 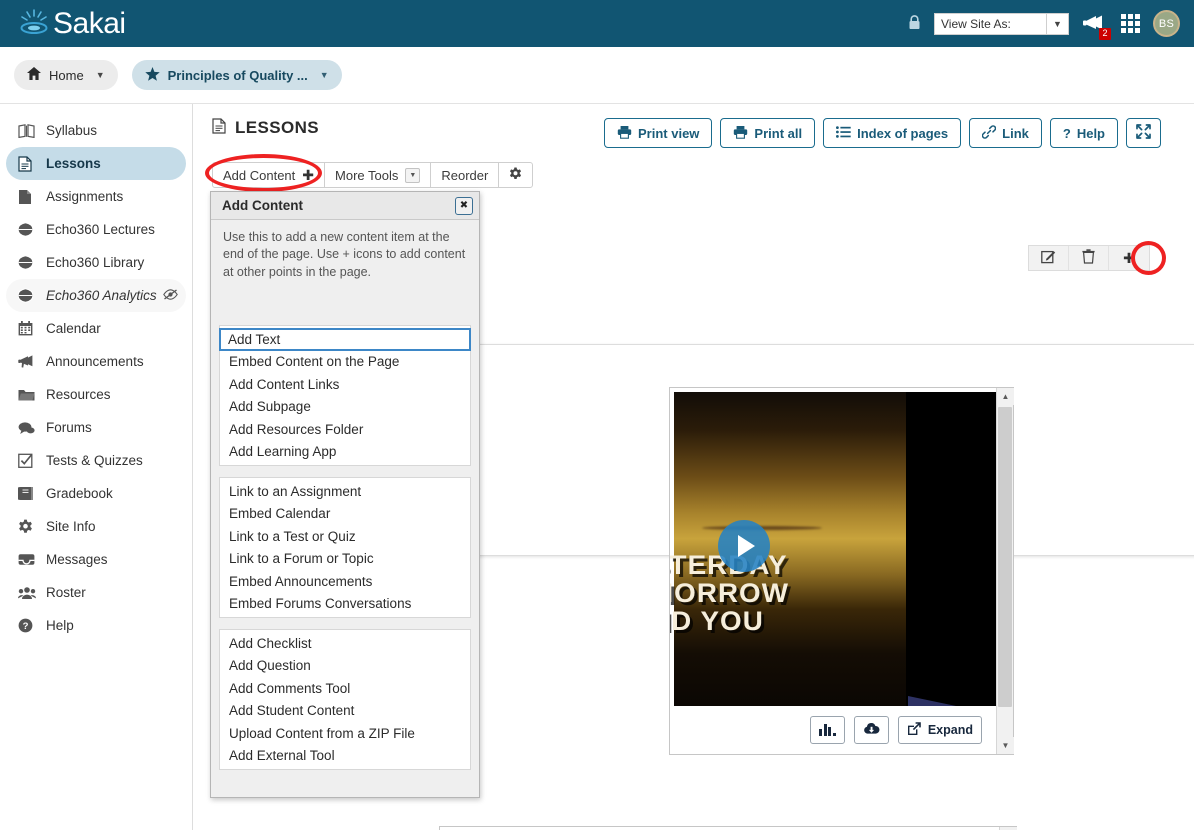 What do you see at coordinates (96, 526) in the screenshot?
I see `sidebar-item-site-info: Site Info` at bounding box center [96, 526].